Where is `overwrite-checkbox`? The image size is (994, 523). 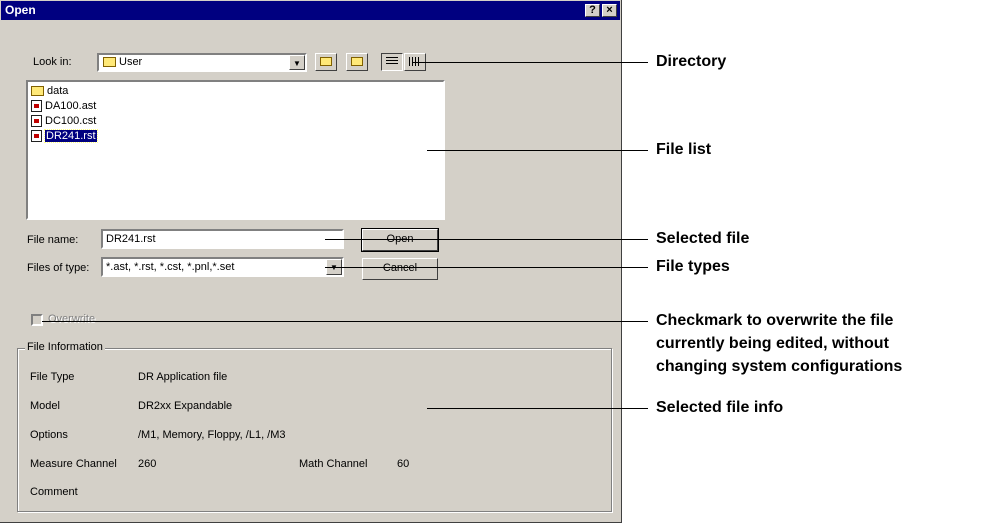 overwrite-checkbox is located at coordinates (37, 320).